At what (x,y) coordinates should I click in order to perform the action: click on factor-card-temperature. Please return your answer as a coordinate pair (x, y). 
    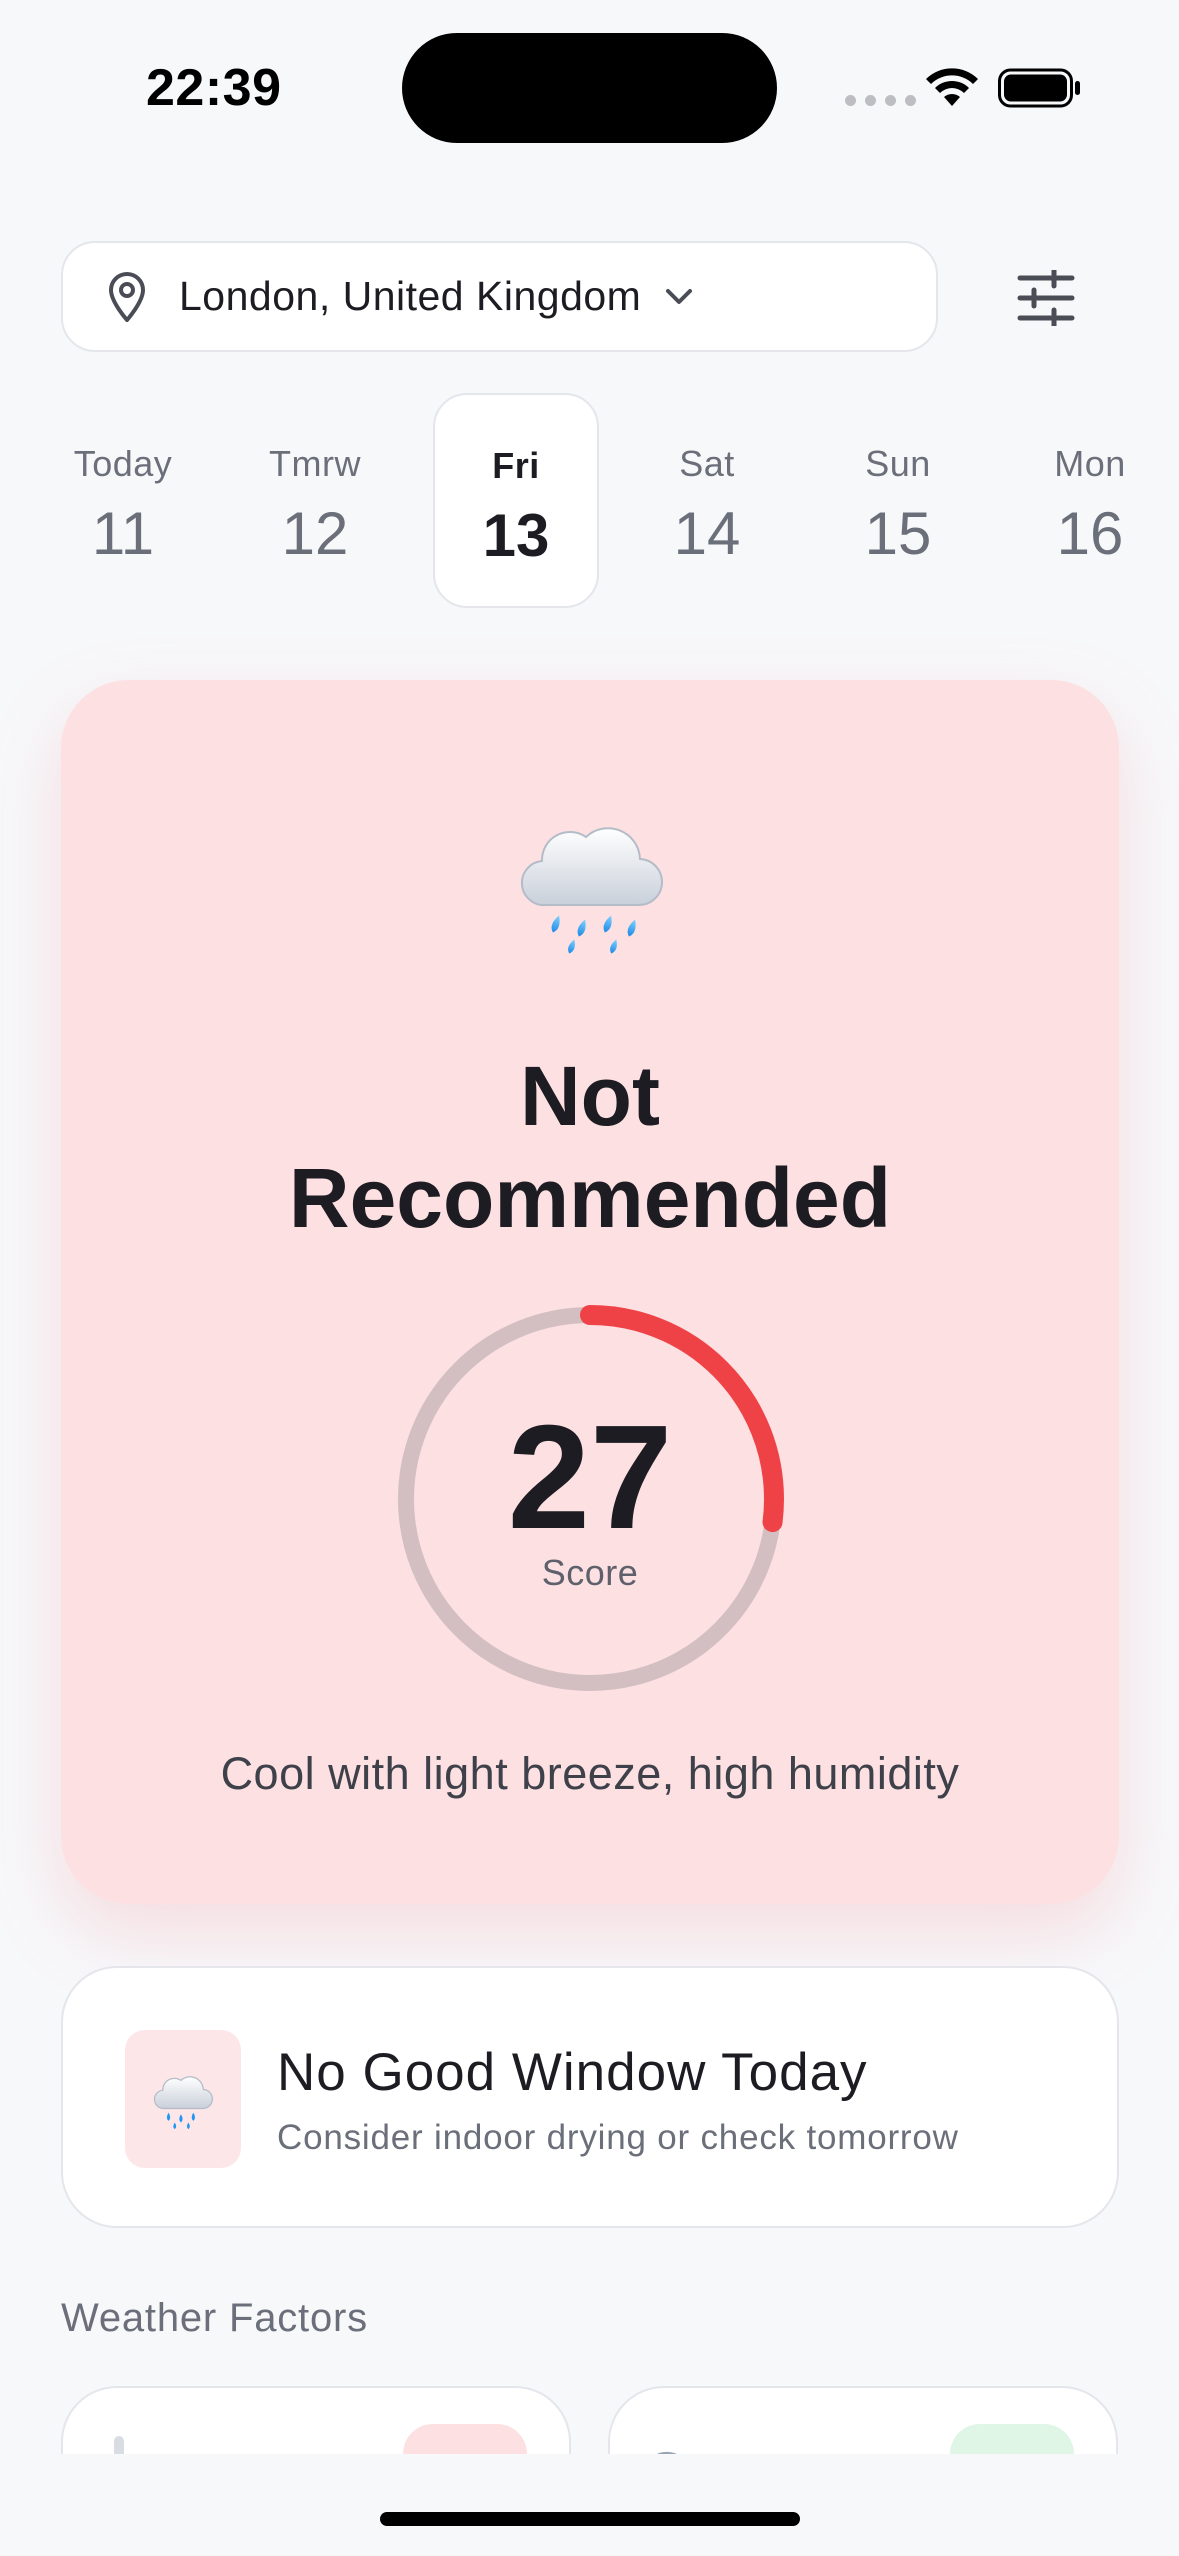
    Looking at the image, I should click on (316, 2420).